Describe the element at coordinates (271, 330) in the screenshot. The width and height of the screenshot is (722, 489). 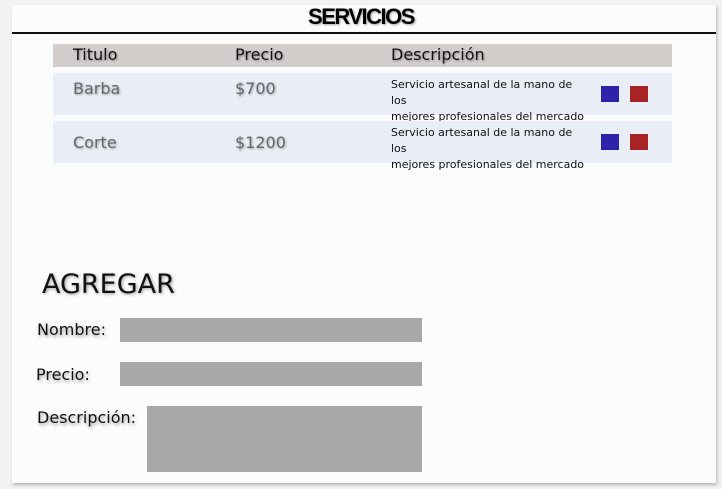
I see `nombre-input` at that location.